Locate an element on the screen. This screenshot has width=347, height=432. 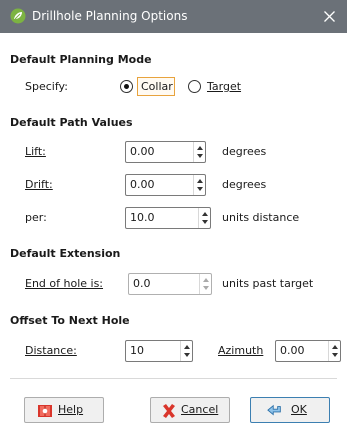
distance-label: Distance: is located at coordinates (51, 350).